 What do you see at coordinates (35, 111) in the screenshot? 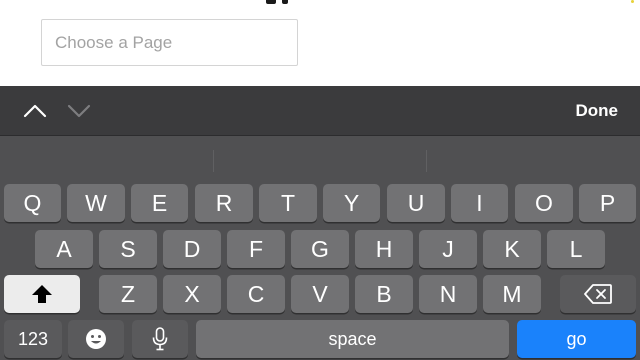
I see `chevron-up-icon` at bounding box center [35, 111].